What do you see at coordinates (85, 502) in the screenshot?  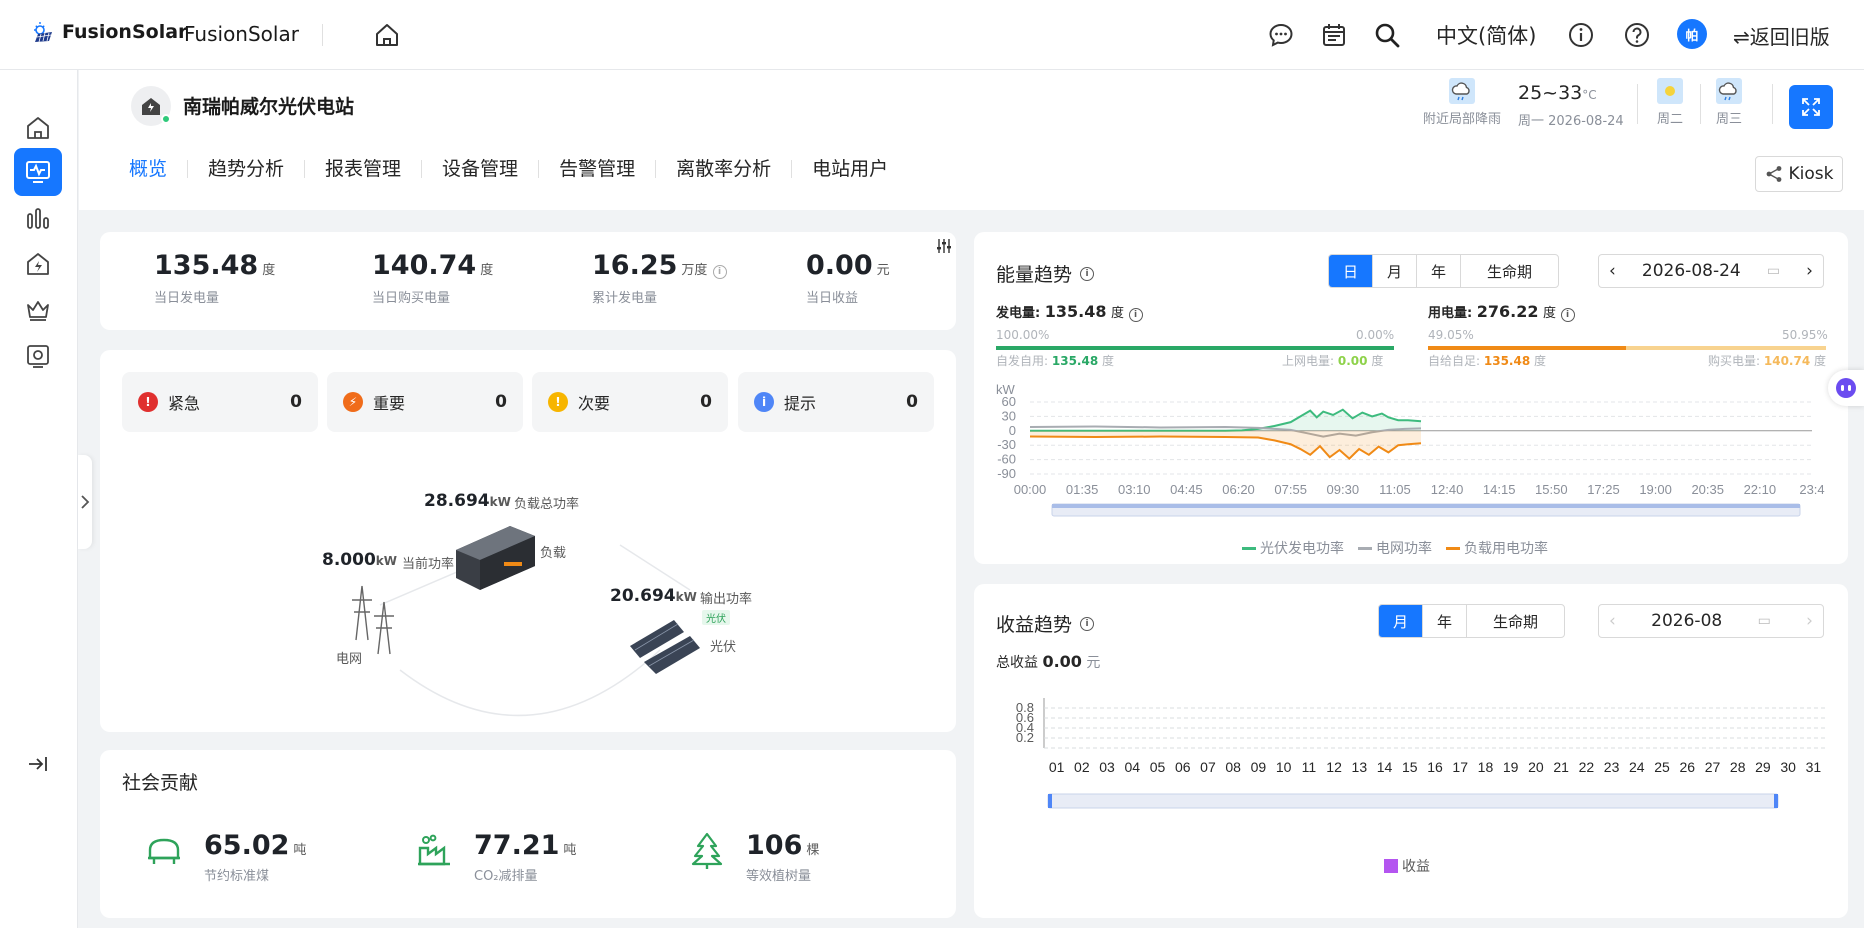 I see `sidebar-collapse-handle` at bounding box center [85, 502].